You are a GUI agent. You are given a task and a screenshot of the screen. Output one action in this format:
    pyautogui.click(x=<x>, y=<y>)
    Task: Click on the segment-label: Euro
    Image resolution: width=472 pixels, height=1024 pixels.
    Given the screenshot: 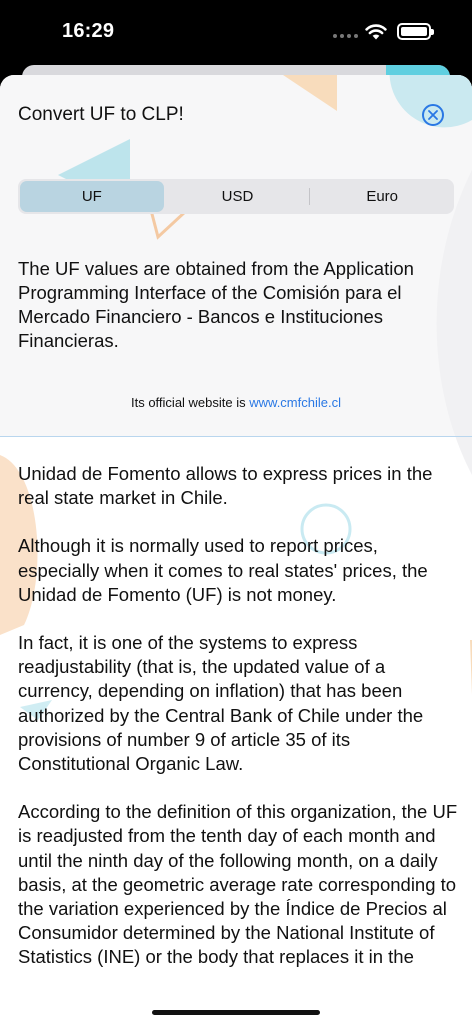 What is the action you would take?
    pyautogui.click(x=382, y=196)
    